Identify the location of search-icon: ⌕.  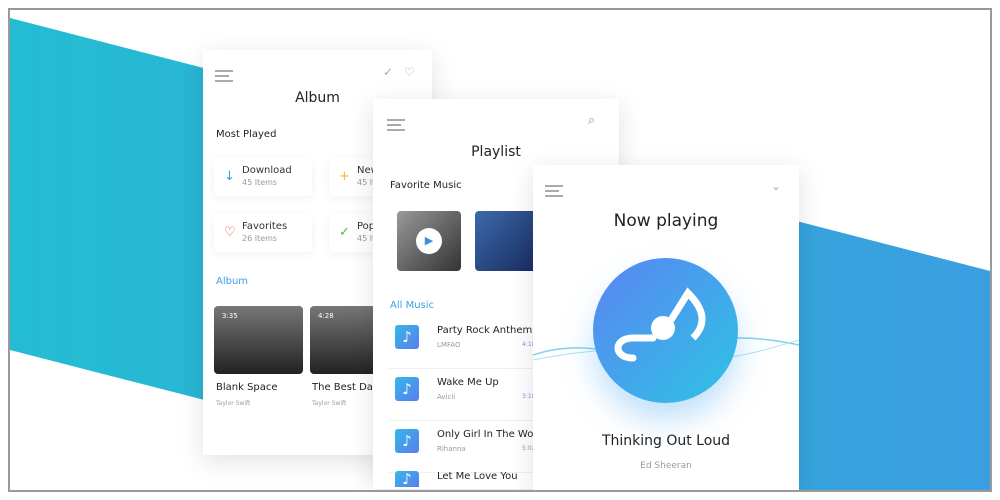
(591, 120).